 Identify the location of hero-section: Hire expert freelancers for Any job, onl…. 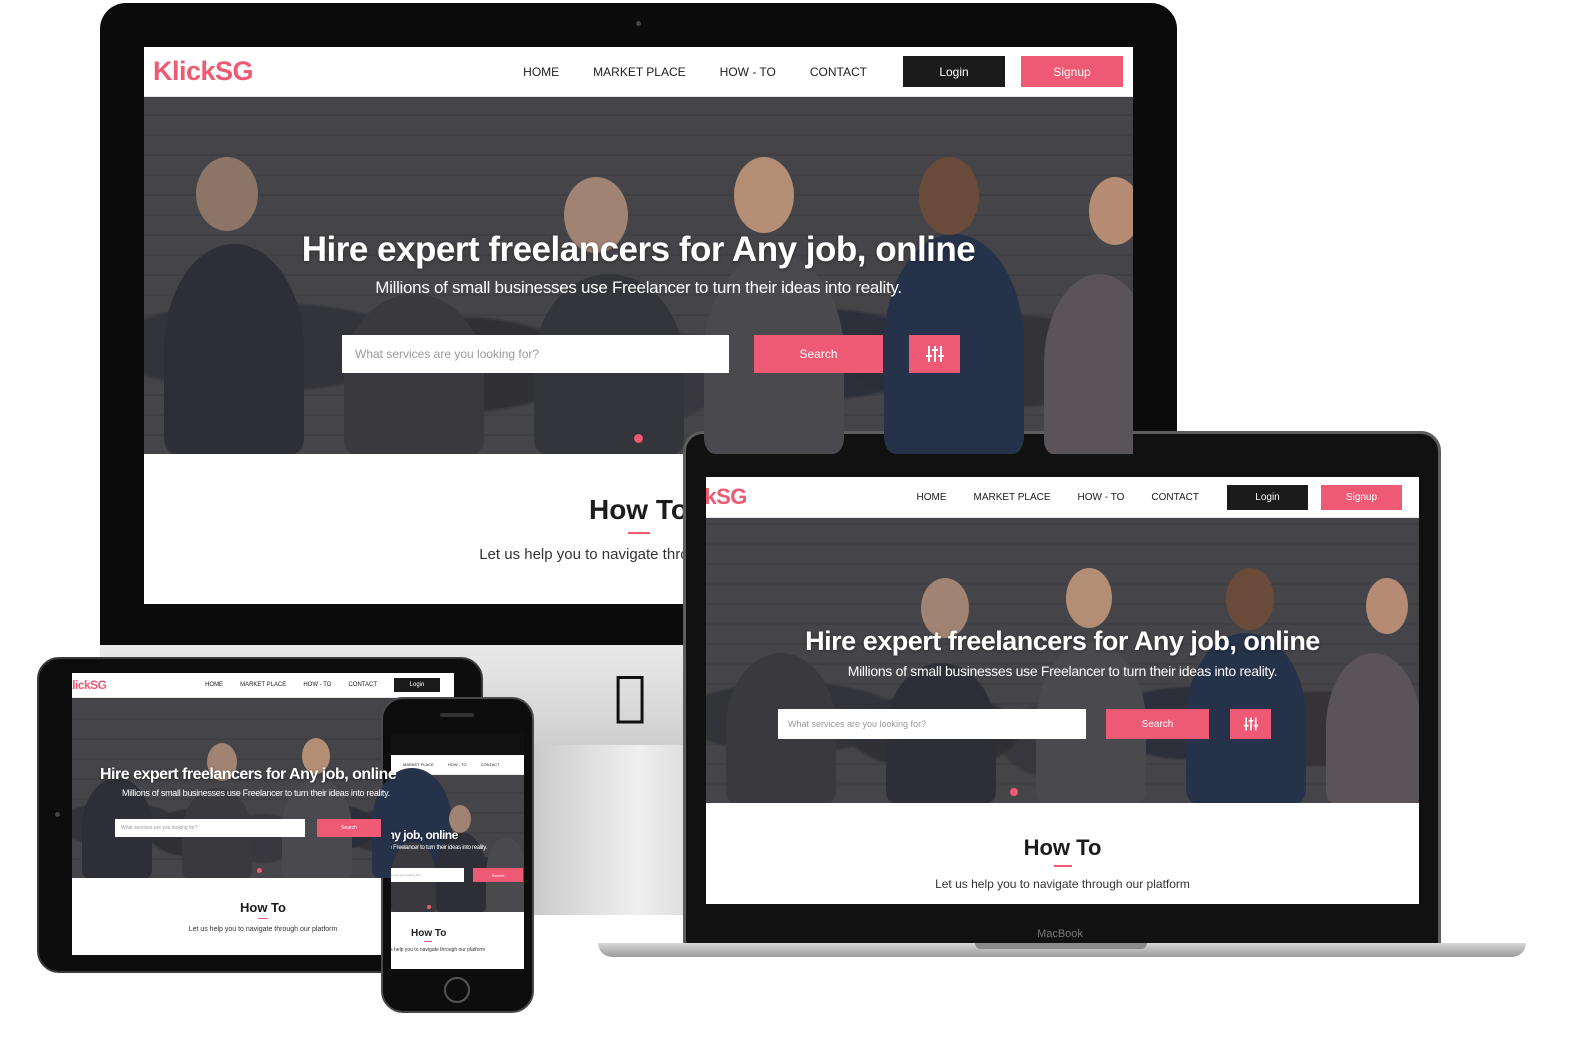
(1062, 660).